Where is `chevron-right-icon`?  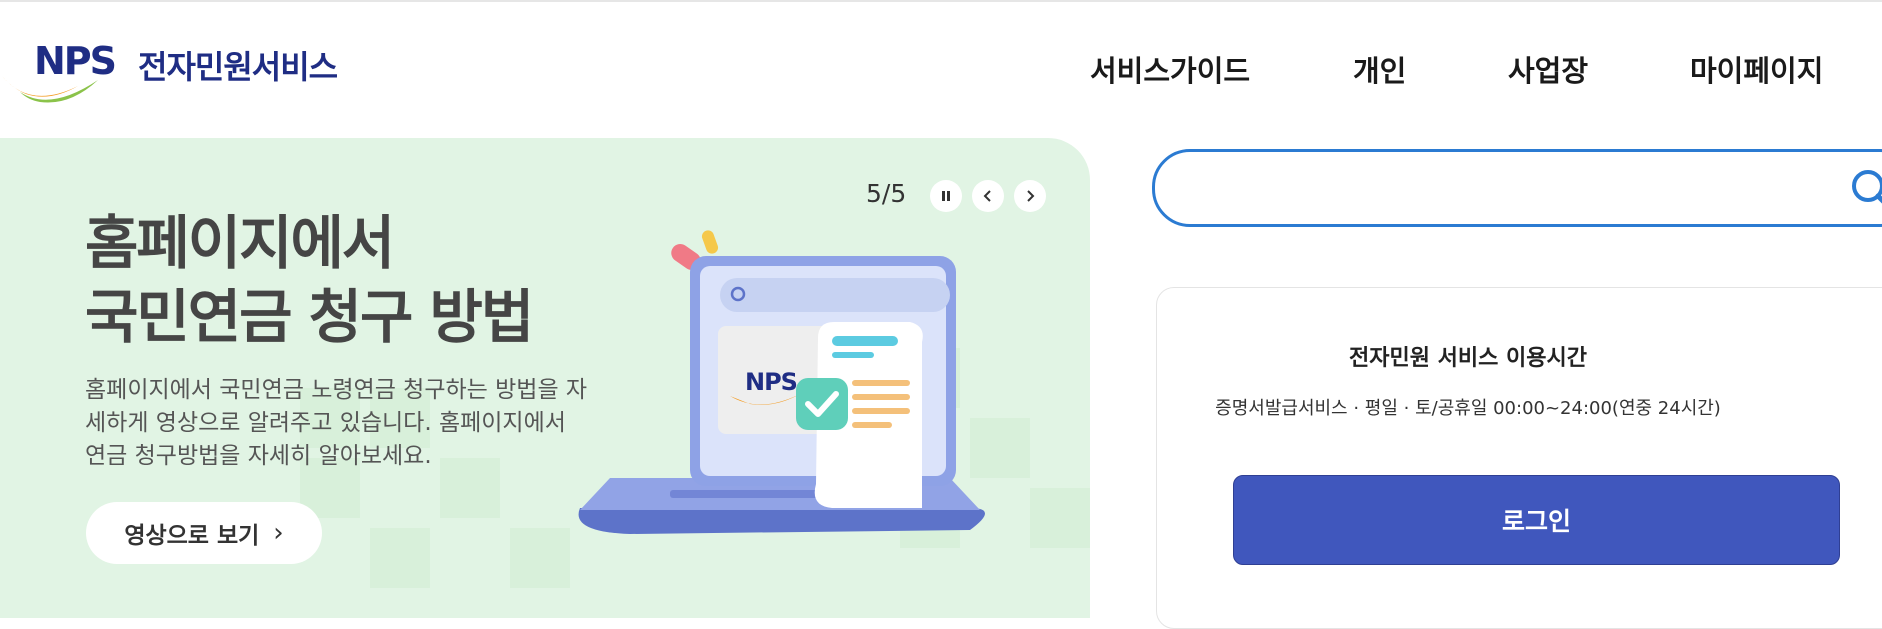 chevron-right-icon is located at coordinates (1031, 196).